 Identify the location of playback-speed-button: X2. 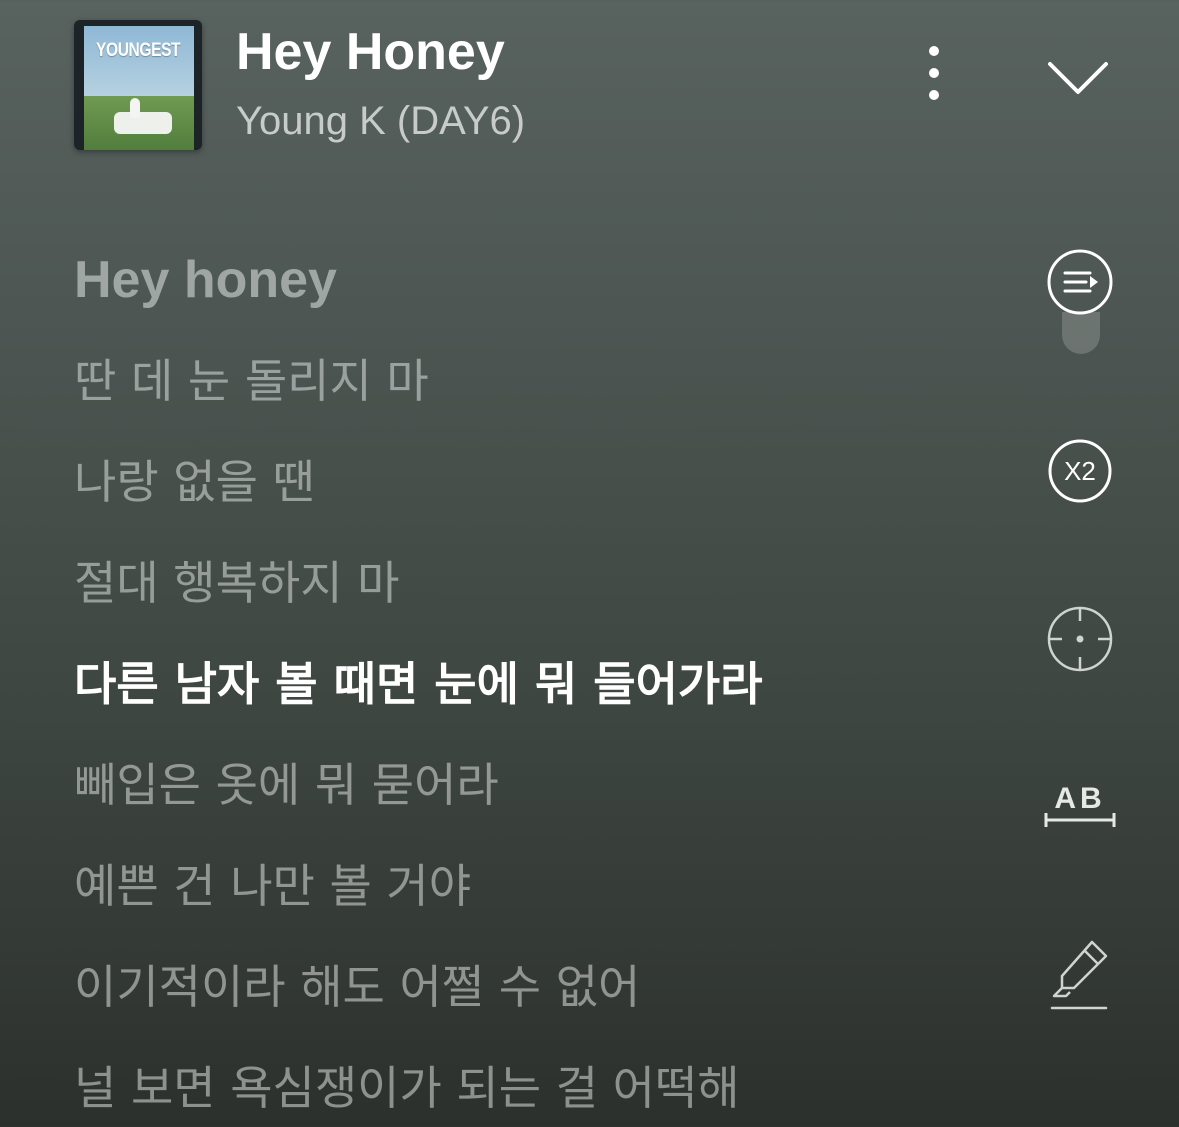
(1080, 471).